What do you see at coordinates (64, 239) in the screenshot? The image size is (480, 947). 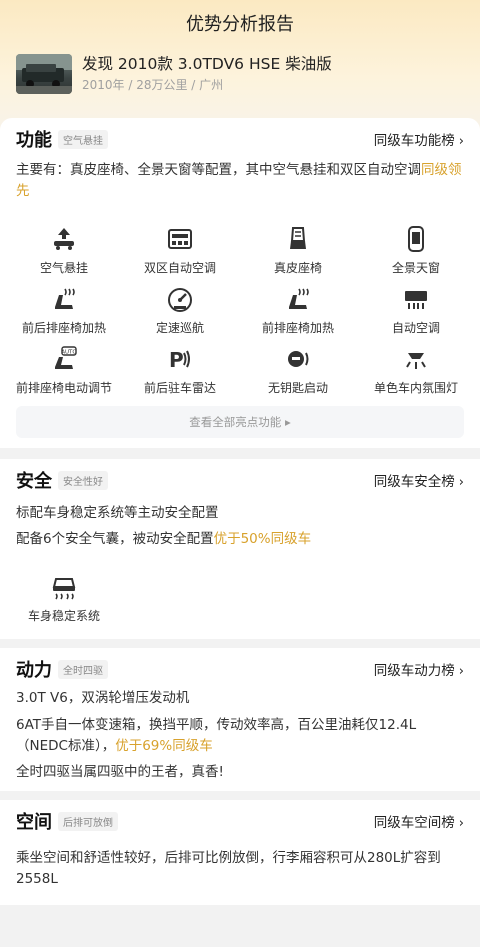 I see `air-suspension-icon` at bounding box center [64, 239].